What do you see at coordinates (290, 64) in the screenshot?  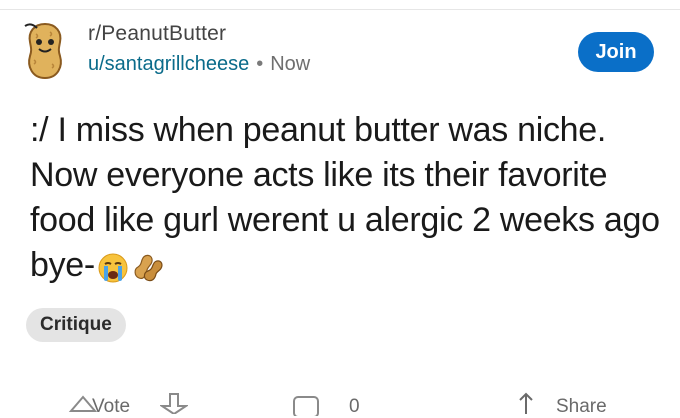 I see `post-timestamp: Now` at bounding box center [290, 64].